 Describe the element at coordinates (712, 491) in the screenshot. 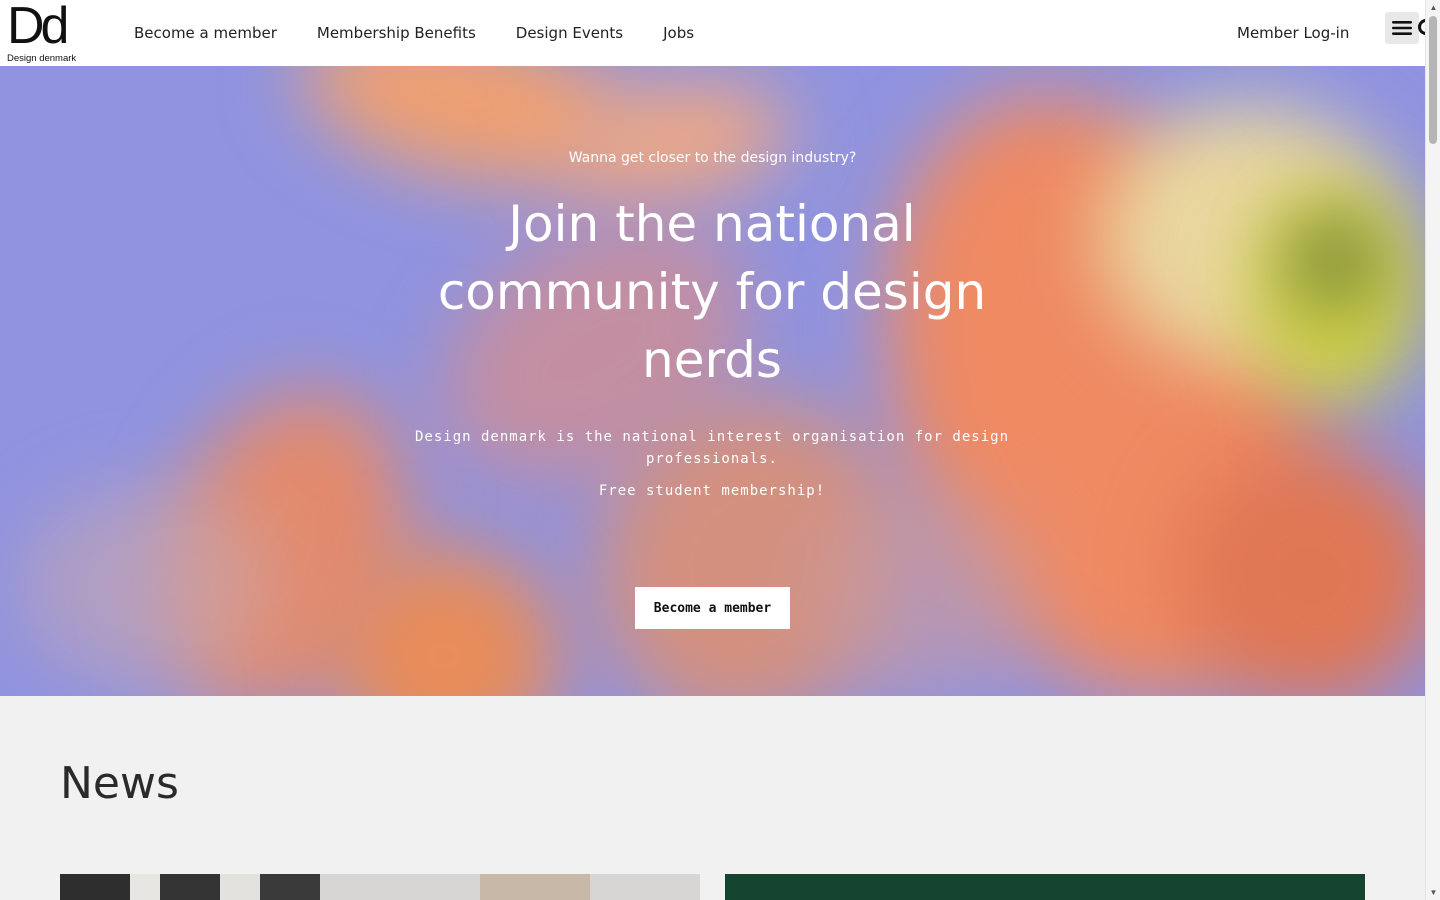

I see `hero-free-note: Free student membership!` at that location.